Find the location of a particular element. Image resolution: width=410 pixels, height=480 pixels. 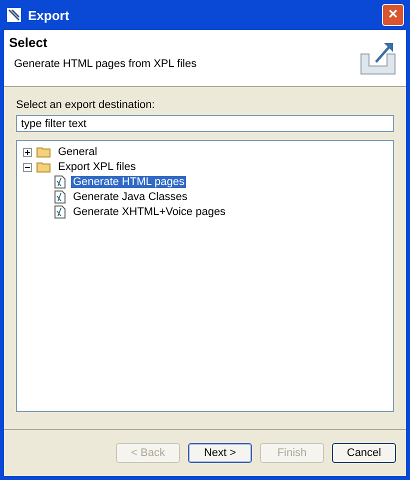

window-title: Export is located at coordinates (49, 15).